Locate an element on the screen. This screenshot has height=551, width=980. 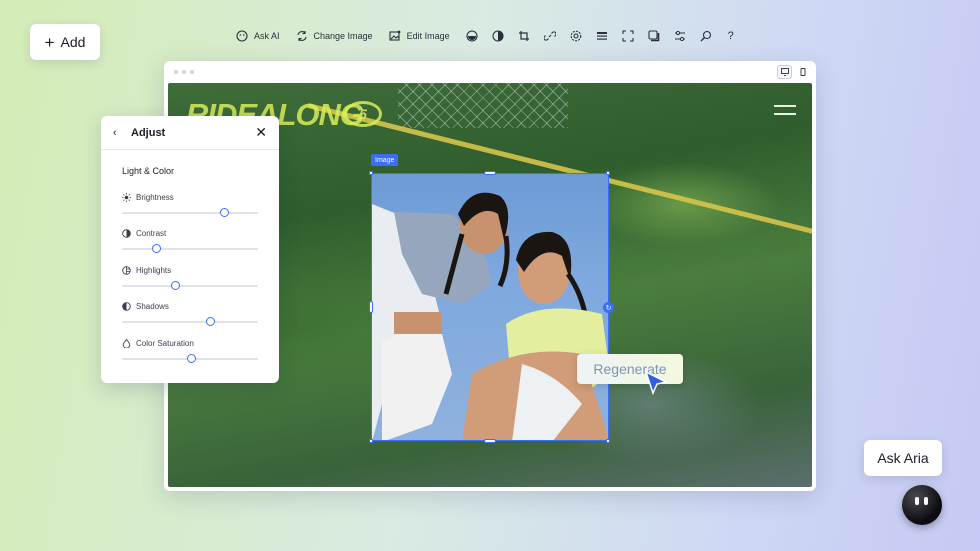
back-chevron-icon: ‹ is located at coordinates (115, 133).